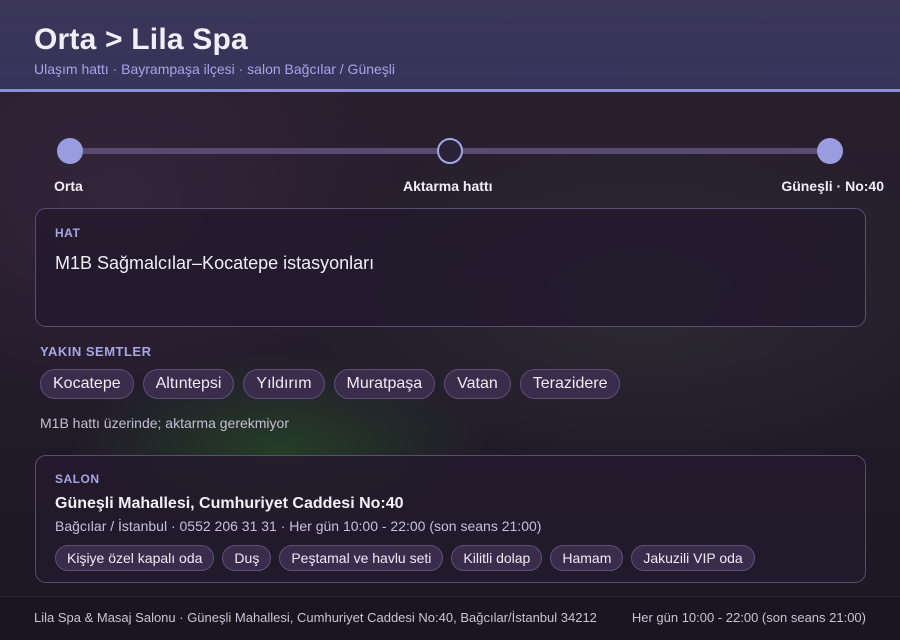 This screenshot has height=640, width=900. Describe the element at coordinates (587, 558) in the screenshot. I see `amenity-chip: Hamam` at that location.